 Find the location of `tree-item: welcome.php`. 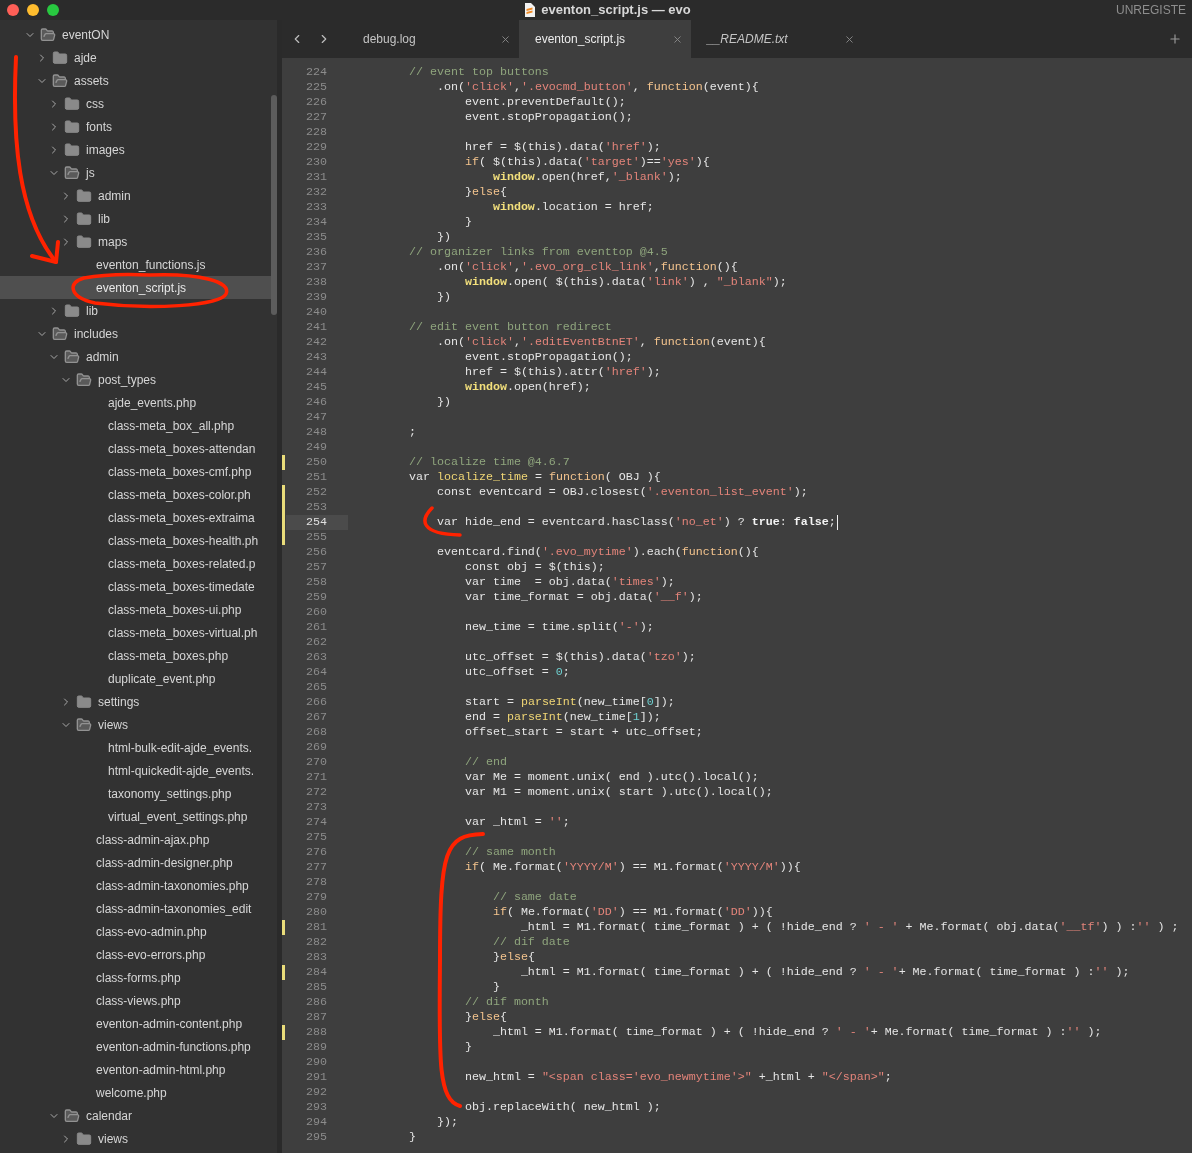

tree-item: welcome.php is located at coordinates (131, 1092).